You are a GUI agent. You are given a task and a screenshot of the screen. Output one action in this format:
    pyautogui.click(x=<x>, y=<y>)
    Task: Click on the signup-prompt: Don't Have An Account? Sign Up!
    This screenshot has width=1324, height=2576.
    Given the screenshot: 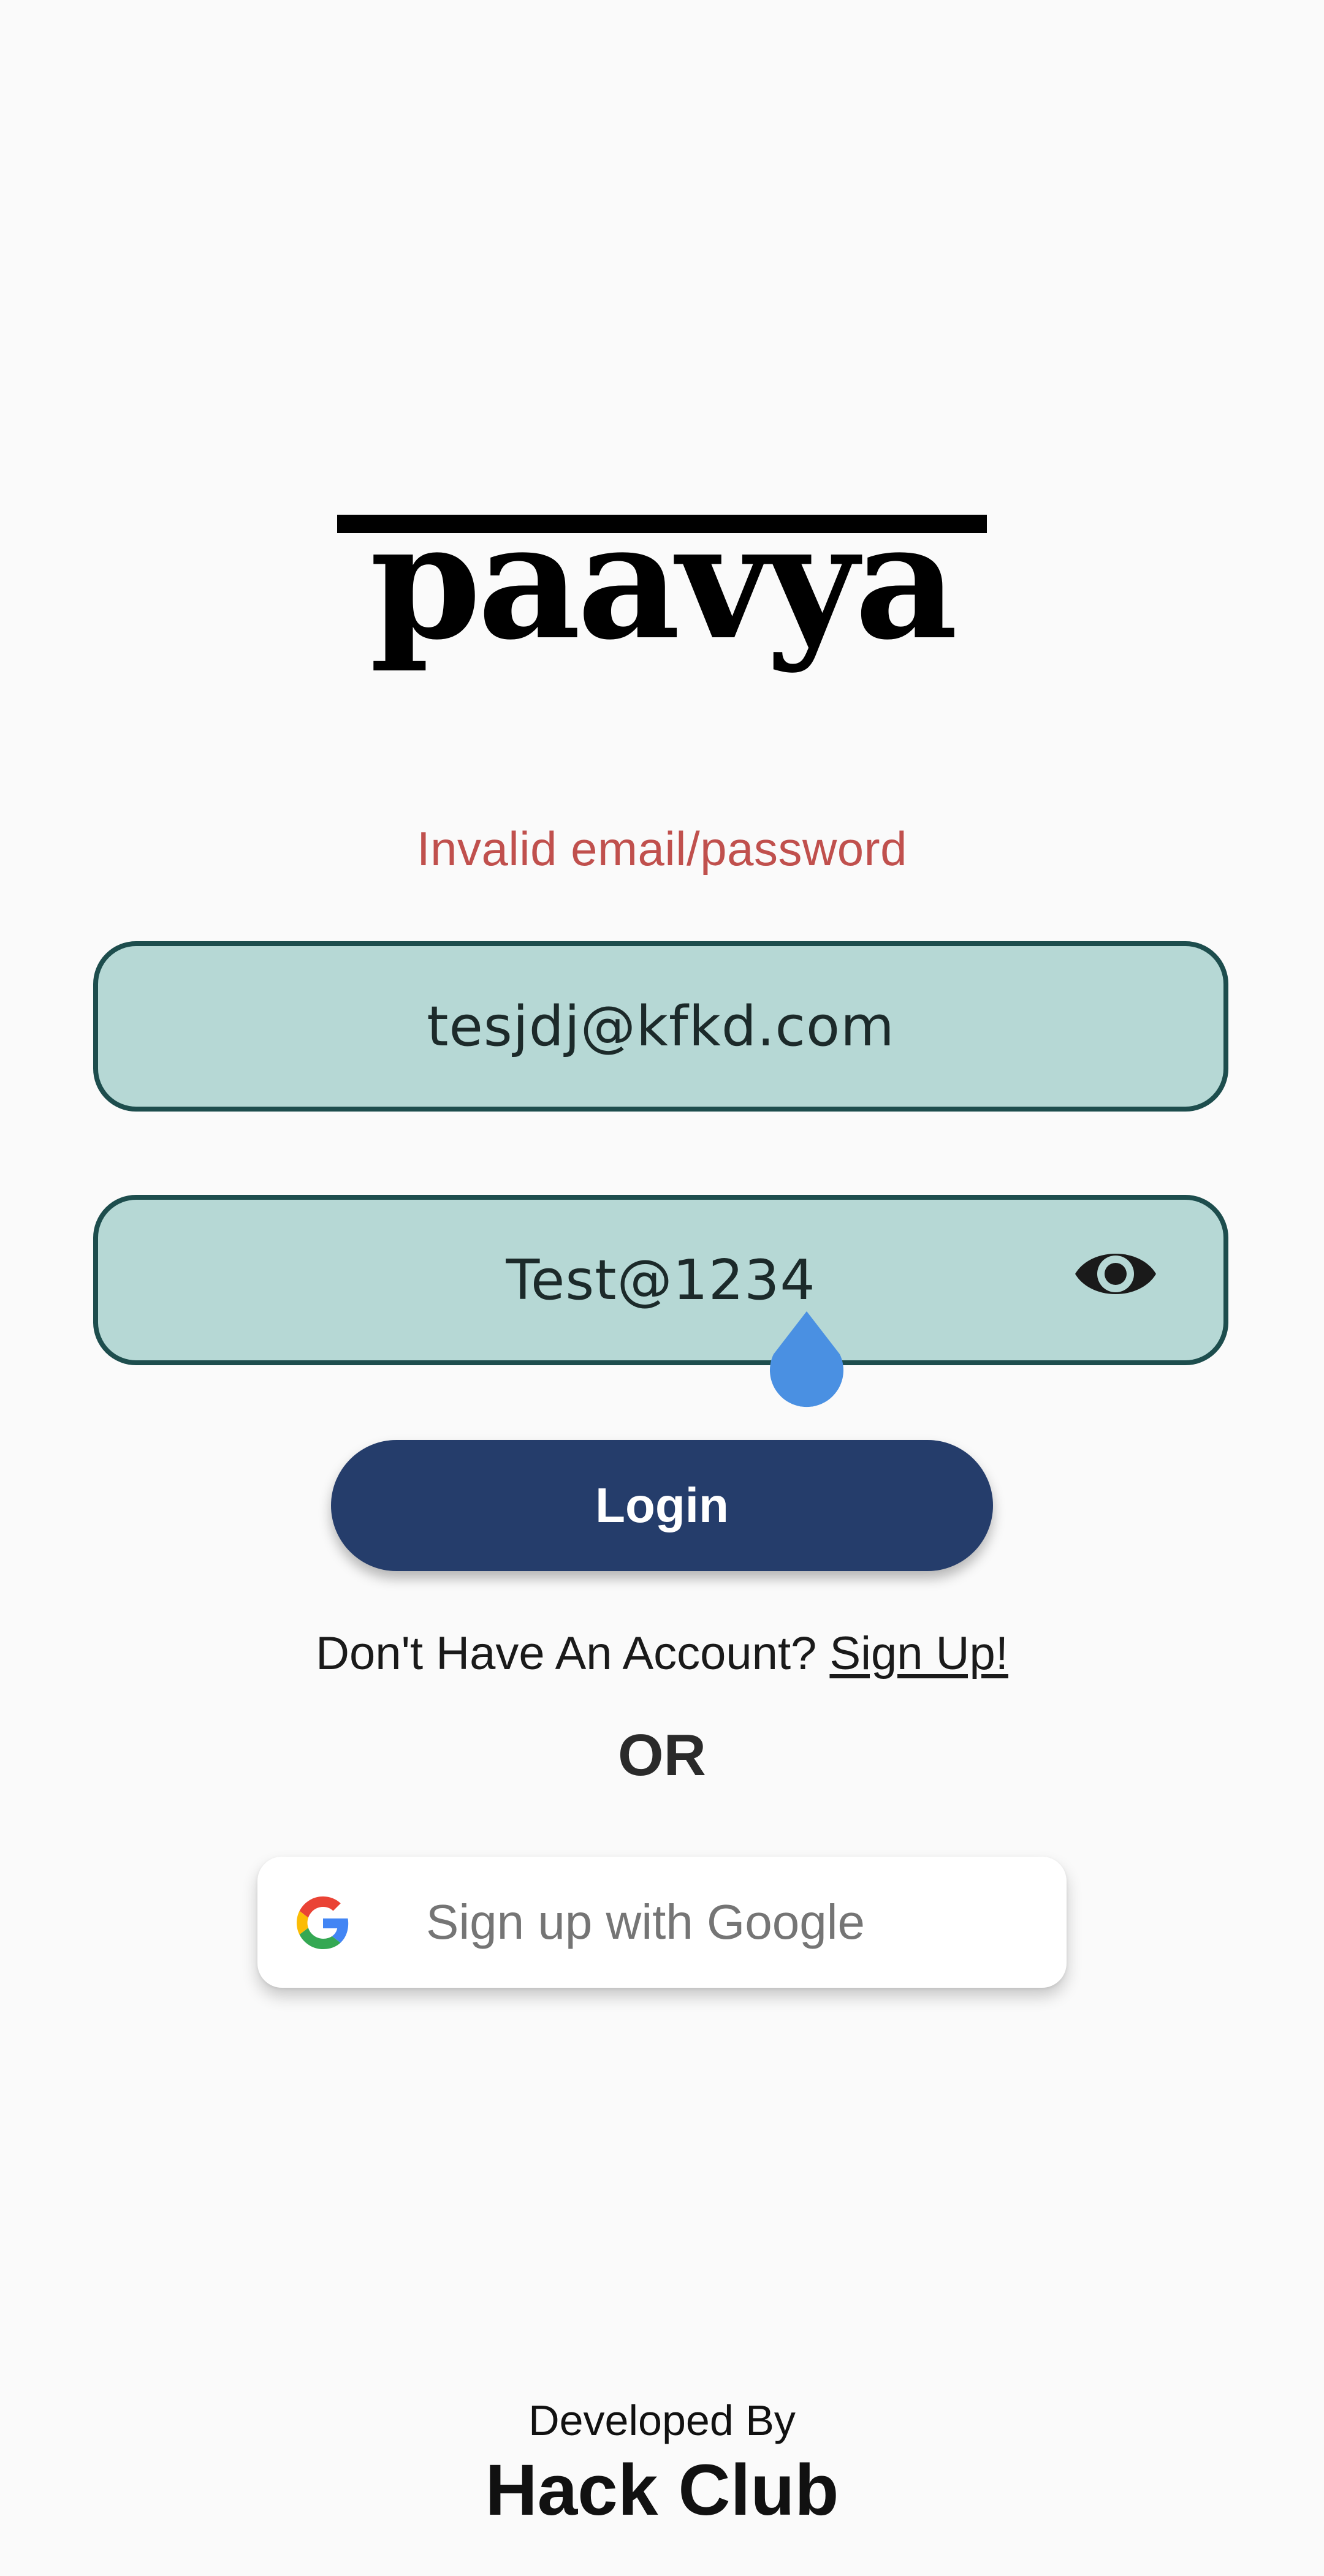 What is the action you would take?
    pyautogui.click(x=662, y=1653)
    